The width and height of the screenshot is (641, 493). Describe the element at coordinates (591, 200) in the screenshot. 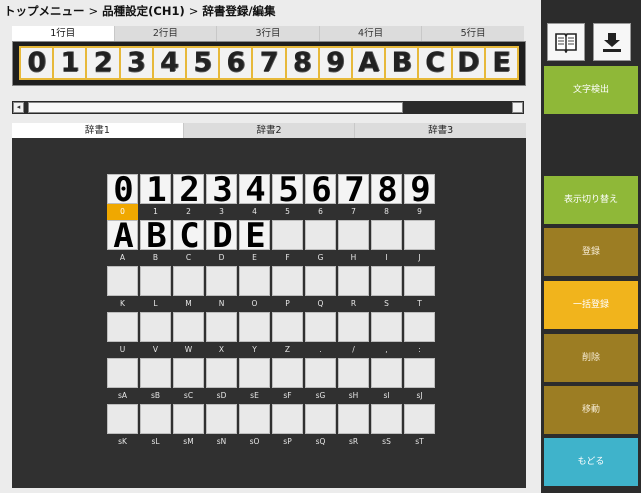

I see `toggle-display-button: 表示切り替え` at that location.